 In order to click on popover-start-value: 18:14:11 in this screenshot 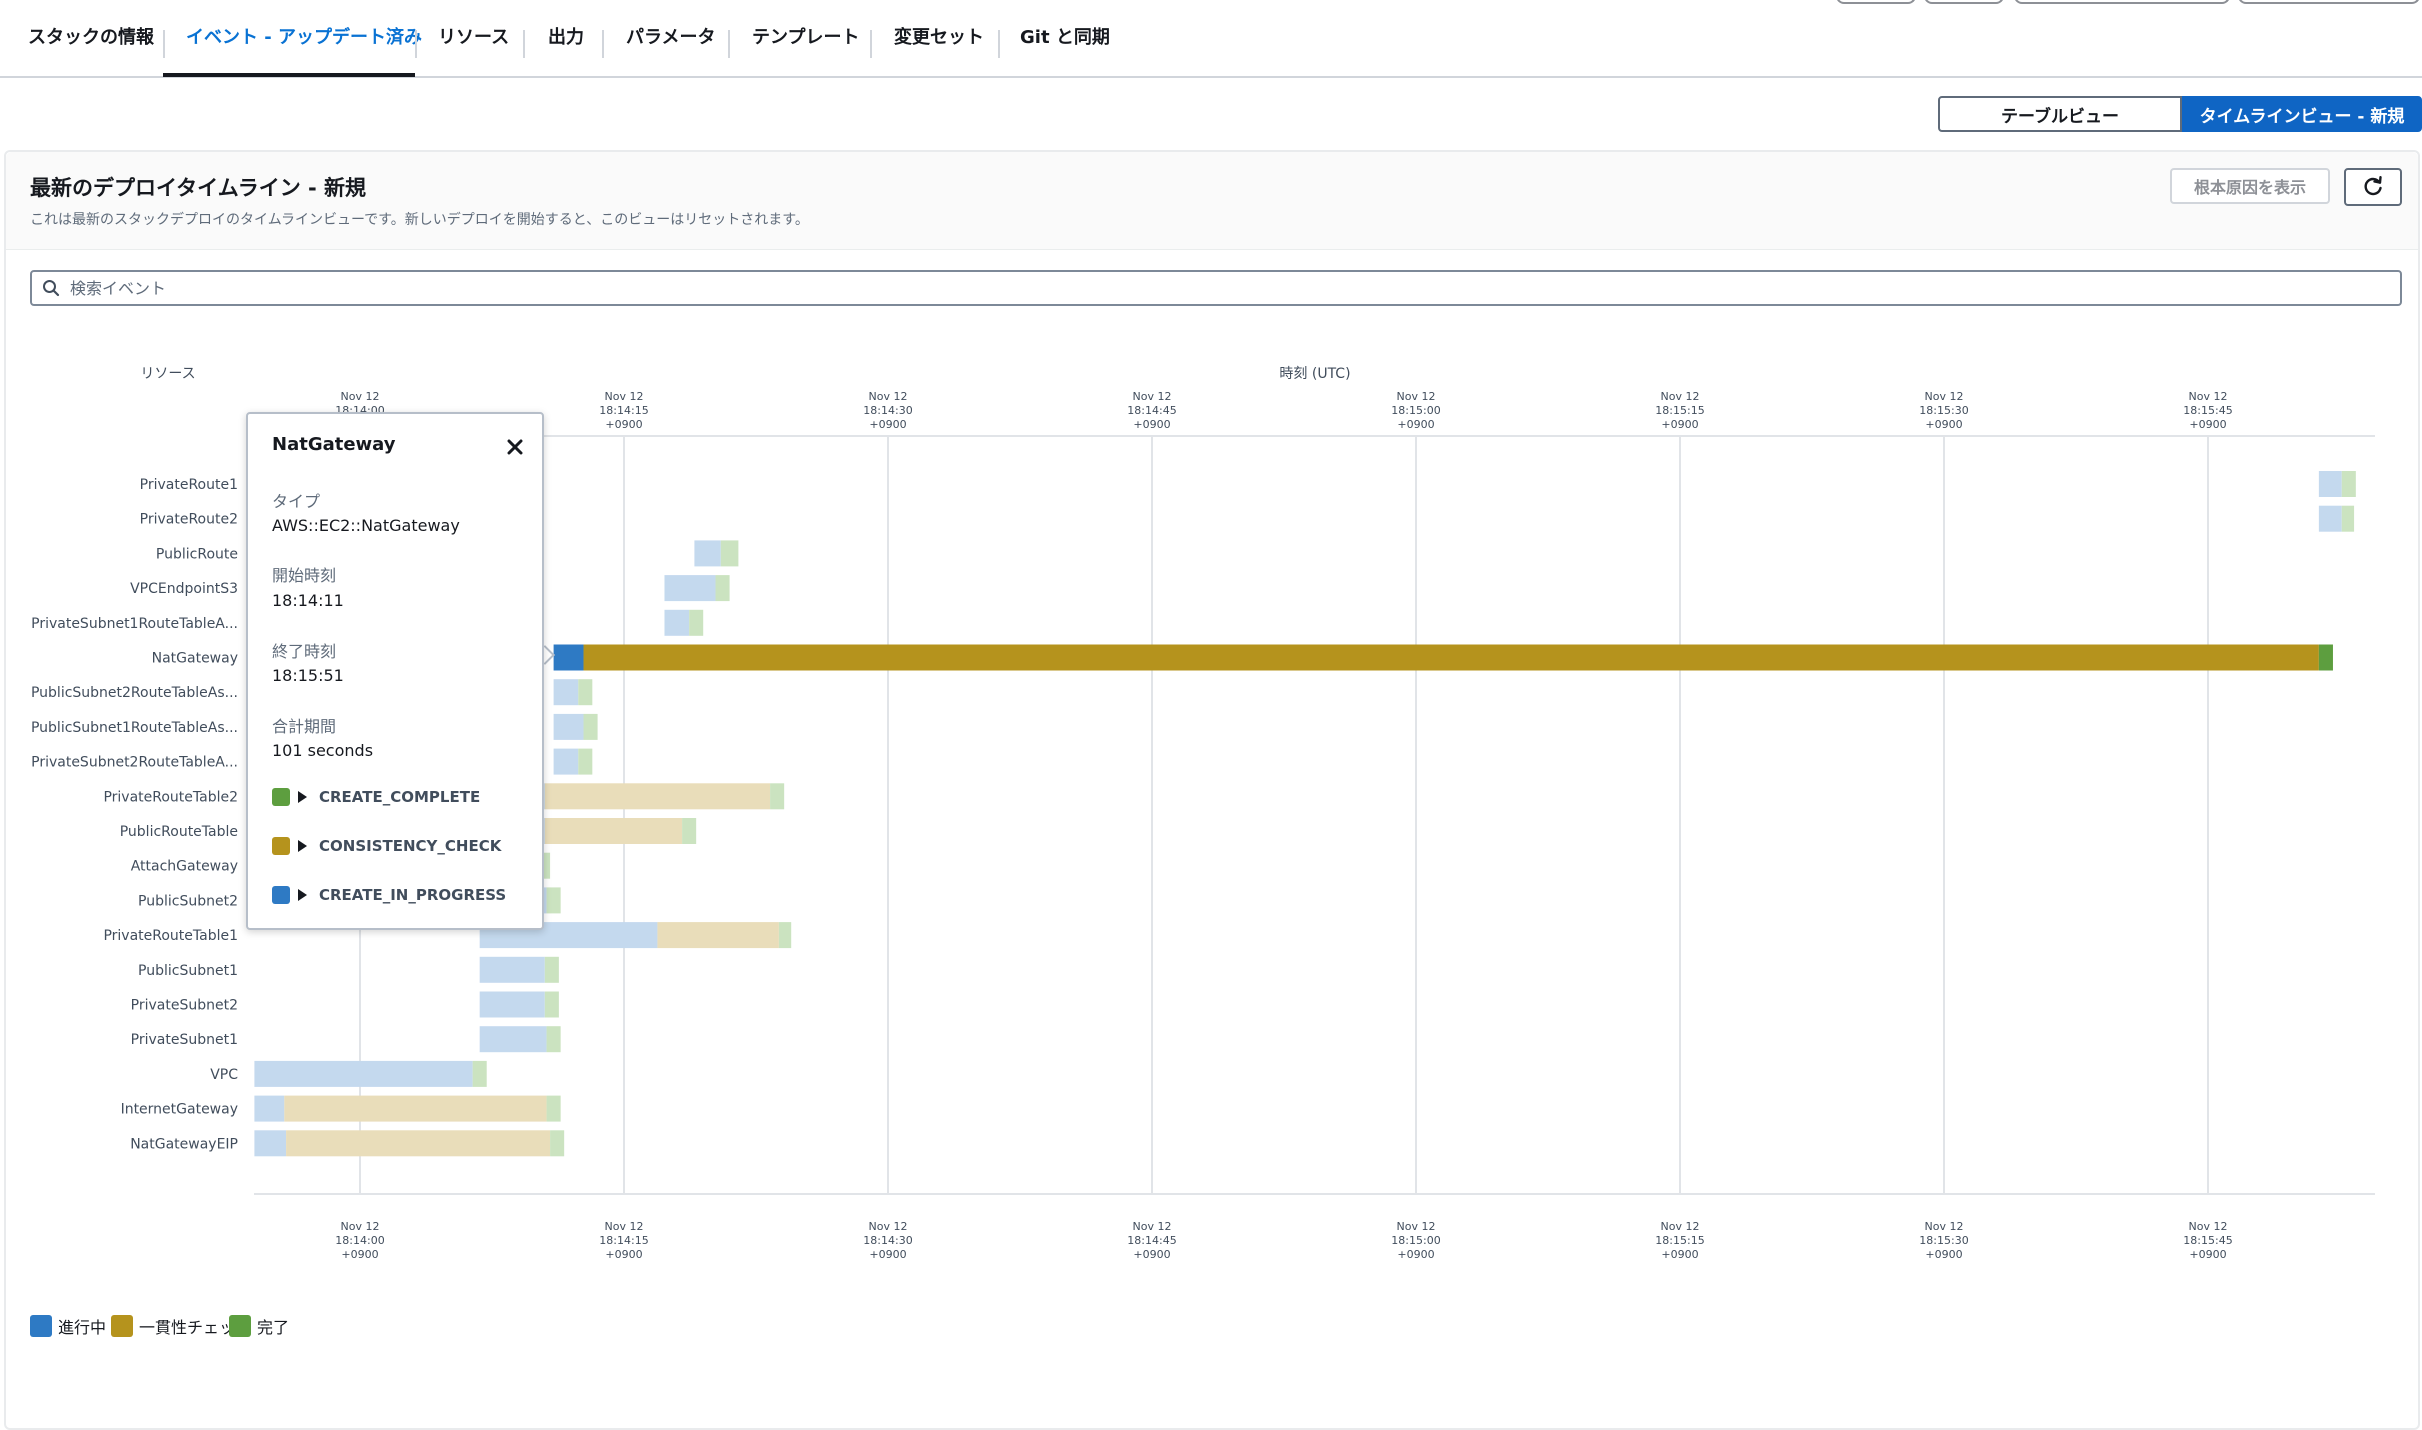, I will do `click(308, 600)`.